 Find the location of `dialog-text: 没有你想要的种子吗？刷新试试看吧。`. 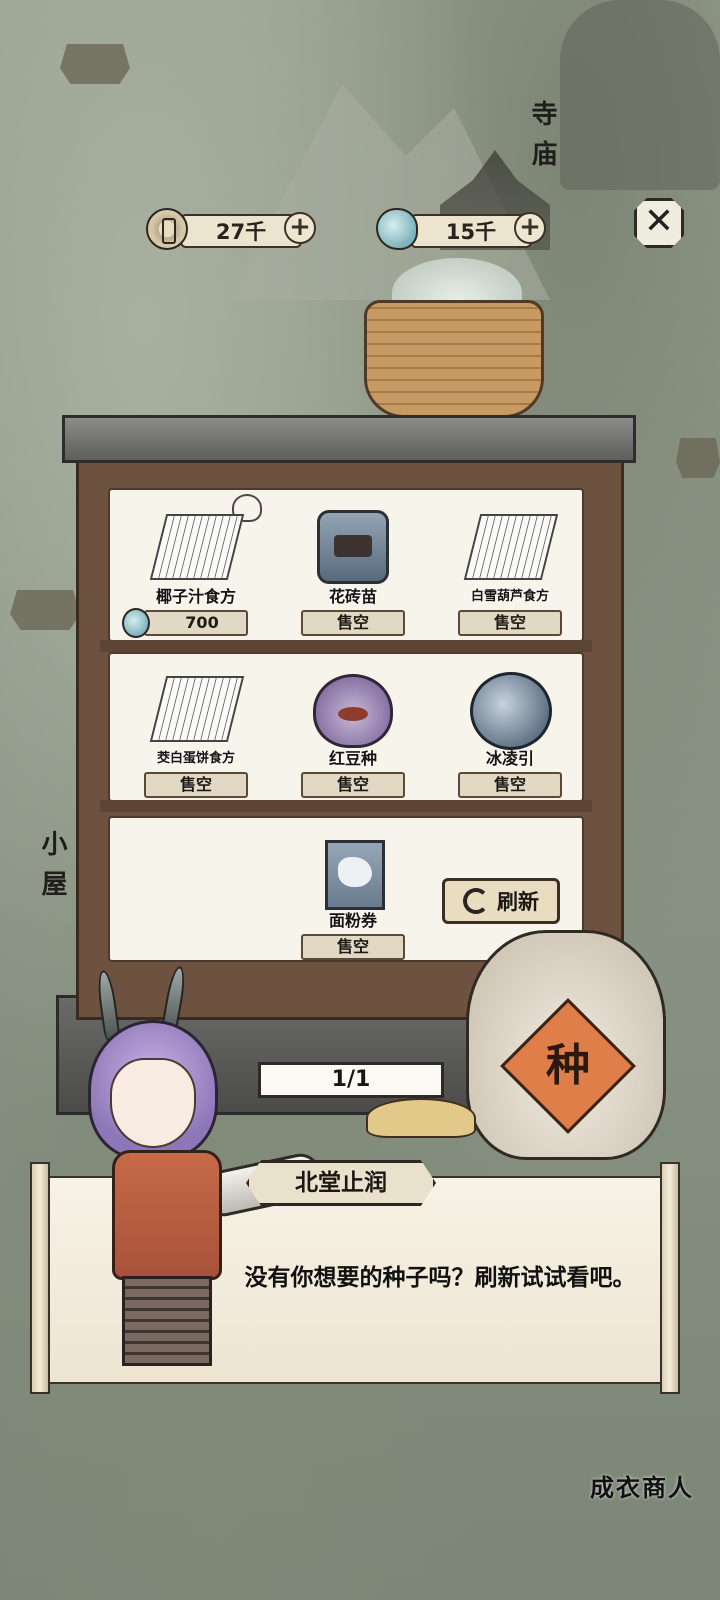

dialog-text: 没有你想要的种子吗？刷新试试看吧。 is located at coordinates (440, 1278).